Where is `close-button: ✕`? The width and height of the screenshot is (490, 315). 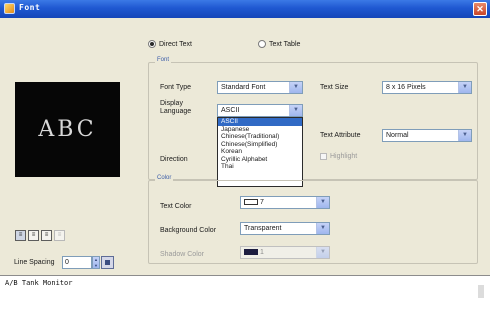 close-button: ✕ is located at coordinates (480, 9).